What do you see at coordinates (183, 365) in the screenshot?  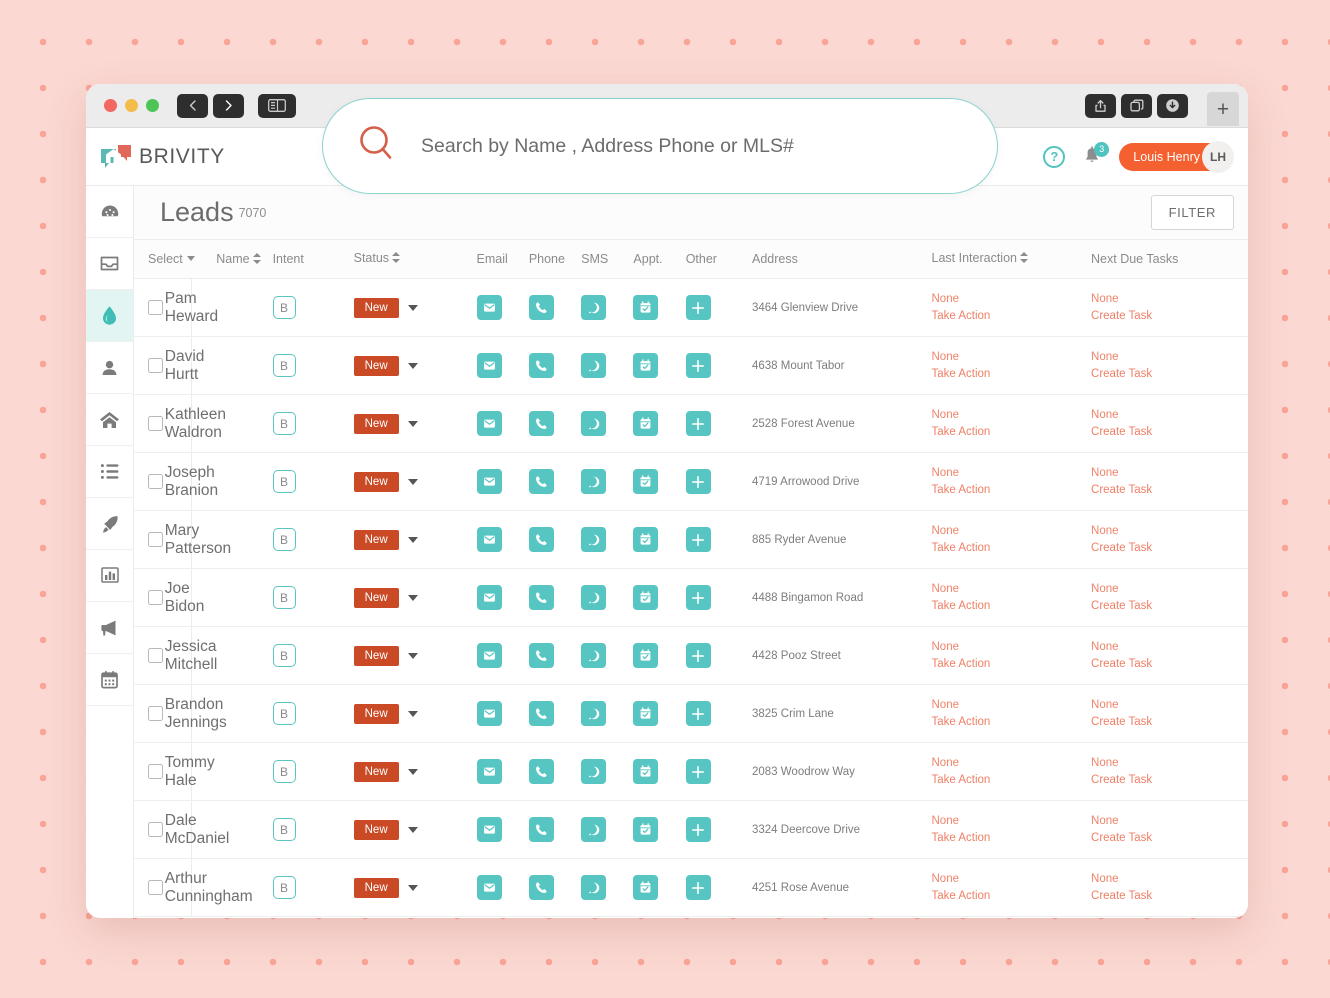 I see `lead-name: David Hurtt` at bounding box center [183, 365].